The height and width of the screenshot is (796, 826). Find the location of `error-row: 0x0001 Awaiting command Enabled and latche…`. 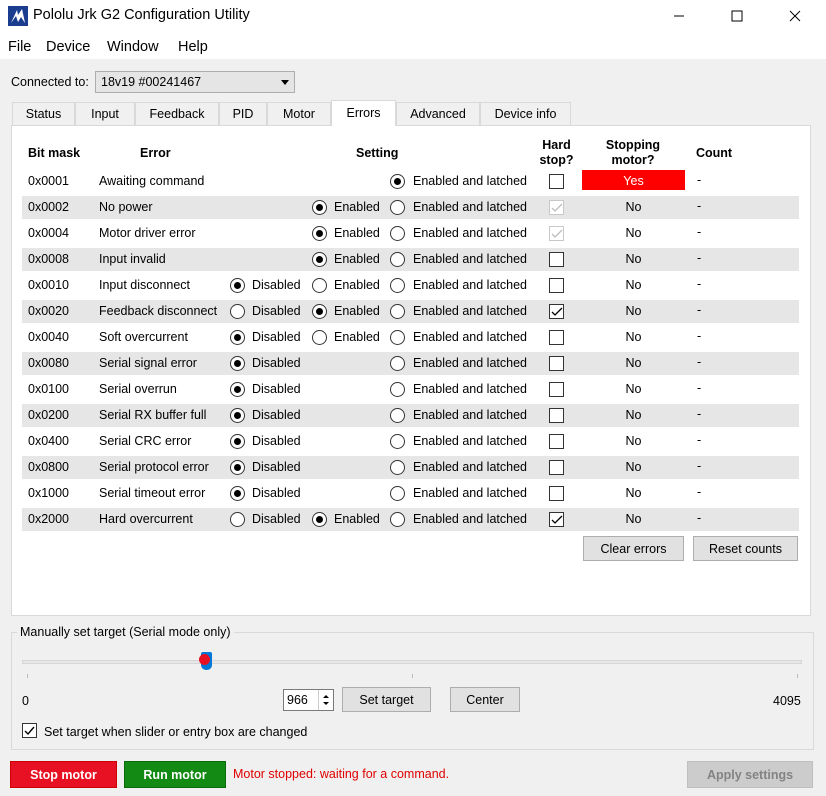

error-row: 0x0001 Awaiting command Enabled and latche… is located at coordinates (410, 181).